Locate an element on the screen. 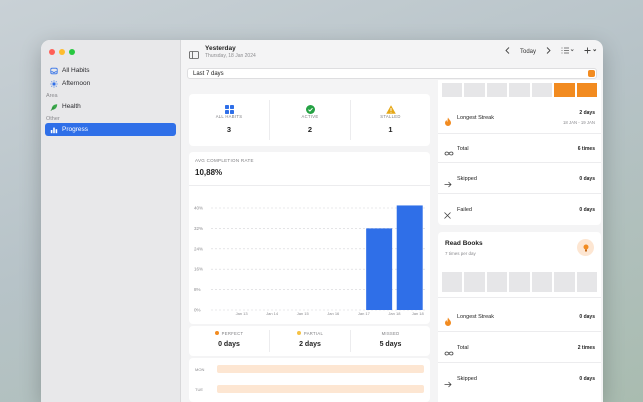 Image resolution: width=643 pixels, height=402 pixels. habit-frequency: 7 times per day is located at coordinates (460, 253).